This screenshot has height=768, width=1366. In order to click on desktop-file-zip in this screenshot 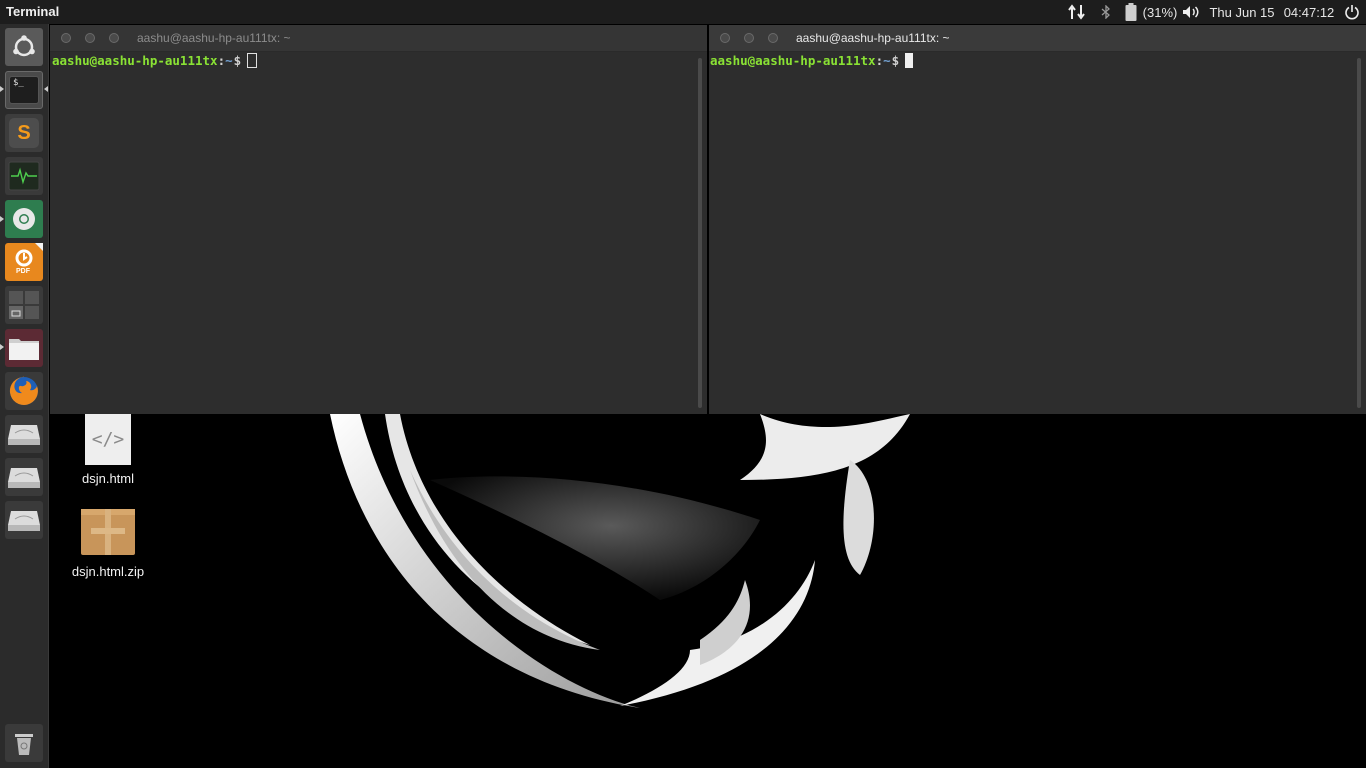, I will do `click(108, 532)`.